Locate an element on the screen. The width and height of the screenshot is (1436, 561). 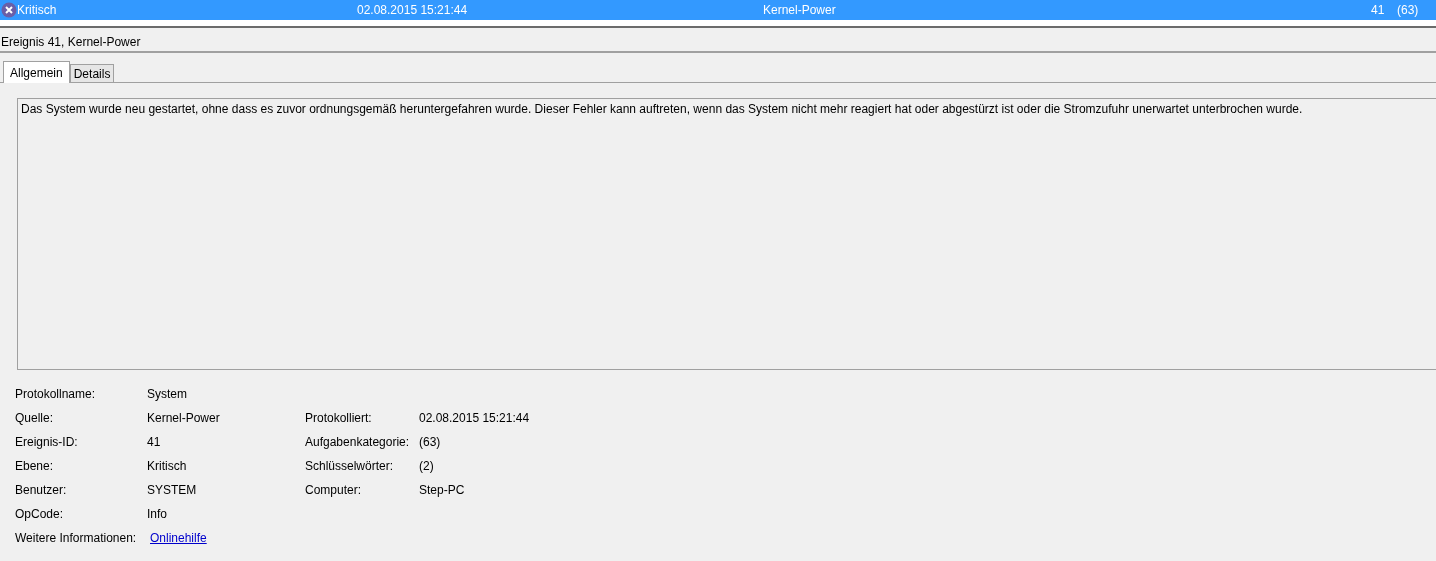
help-link: Onlinehilfe is located at coordinates (229, 538).